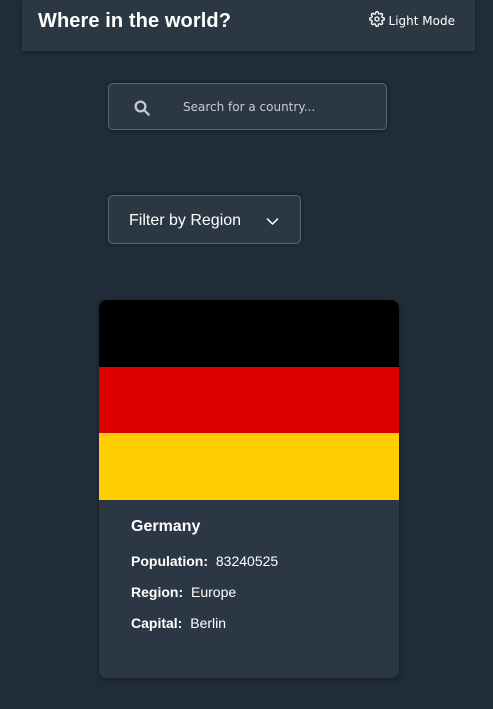 Image resolution: width=493 pixels, height=709 pixels. I want to click on region-filter-dropdown: Filter by Region, so click(204, 219).